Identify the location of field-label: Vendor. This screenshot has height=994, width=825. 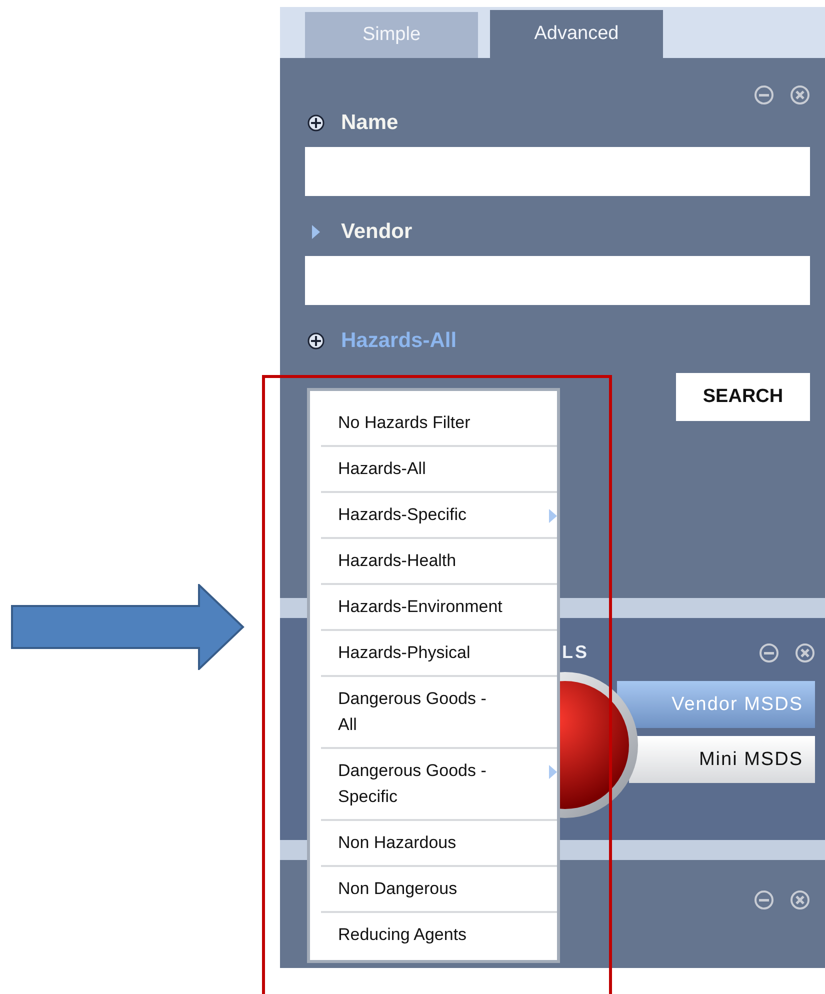
(376, 232).